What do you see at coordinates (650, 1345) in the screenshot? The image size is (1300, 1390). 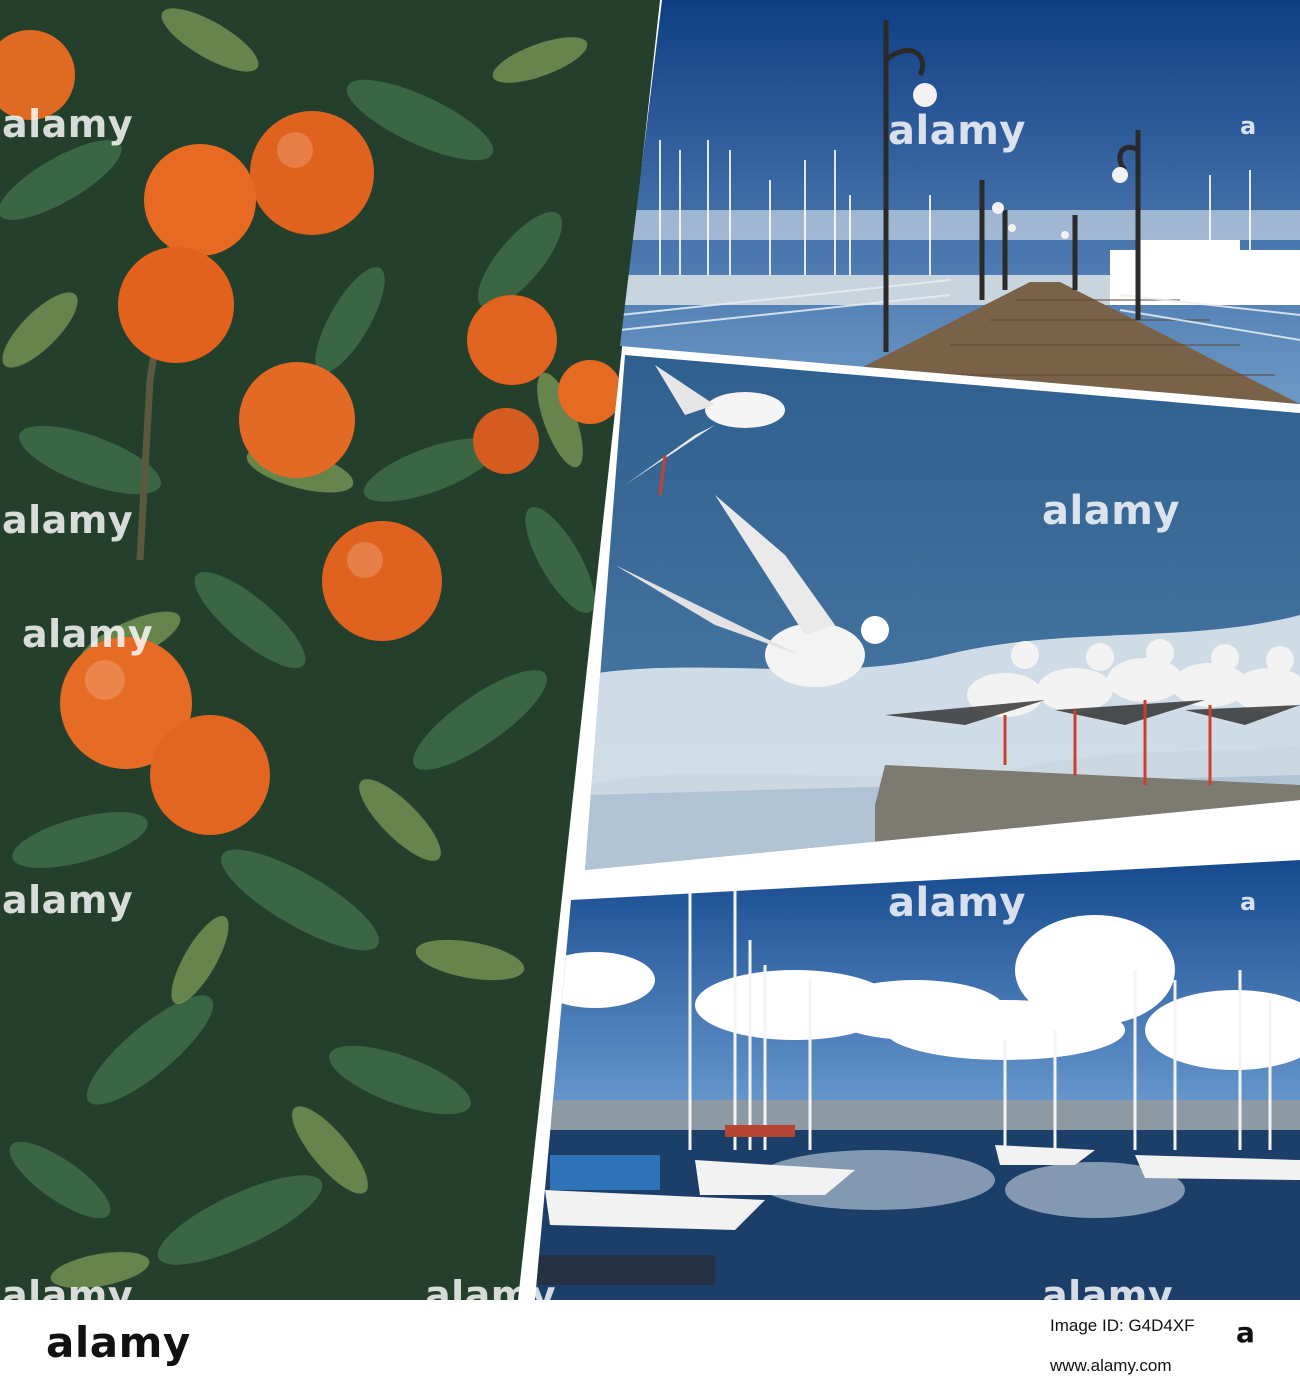 I see `footer-bar: alamy Image ID: G4D4XF www.alamy.com a` at bounding box center [650, 1345].